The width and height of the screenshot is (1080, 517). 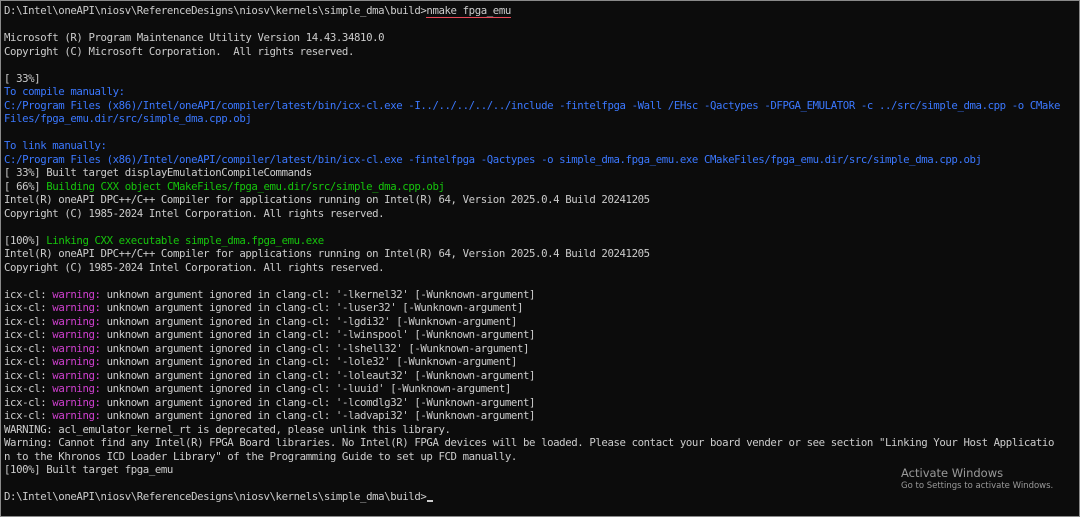 I want to click on typed-command: nmake fpga_emu, so click(x=468, y=11).